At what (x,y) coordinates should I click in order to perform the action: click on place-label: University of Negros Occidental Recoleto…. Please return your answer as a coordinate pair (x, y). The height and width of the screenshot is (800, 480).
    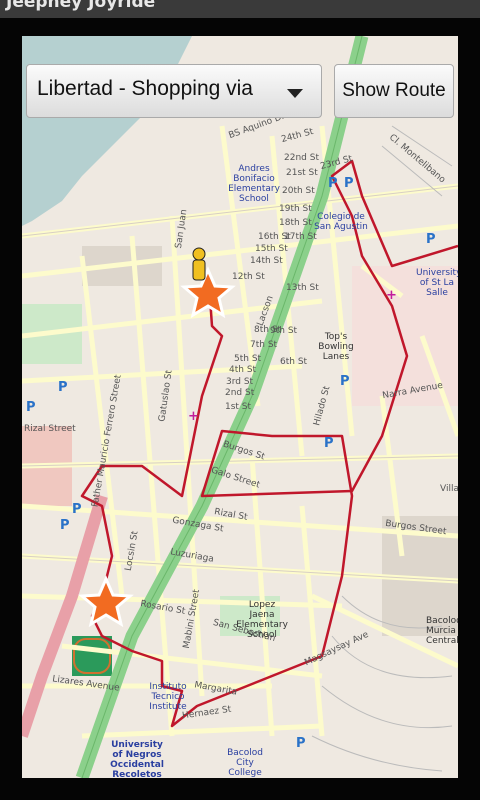
    Looking at the image, I should click on (137, 759).